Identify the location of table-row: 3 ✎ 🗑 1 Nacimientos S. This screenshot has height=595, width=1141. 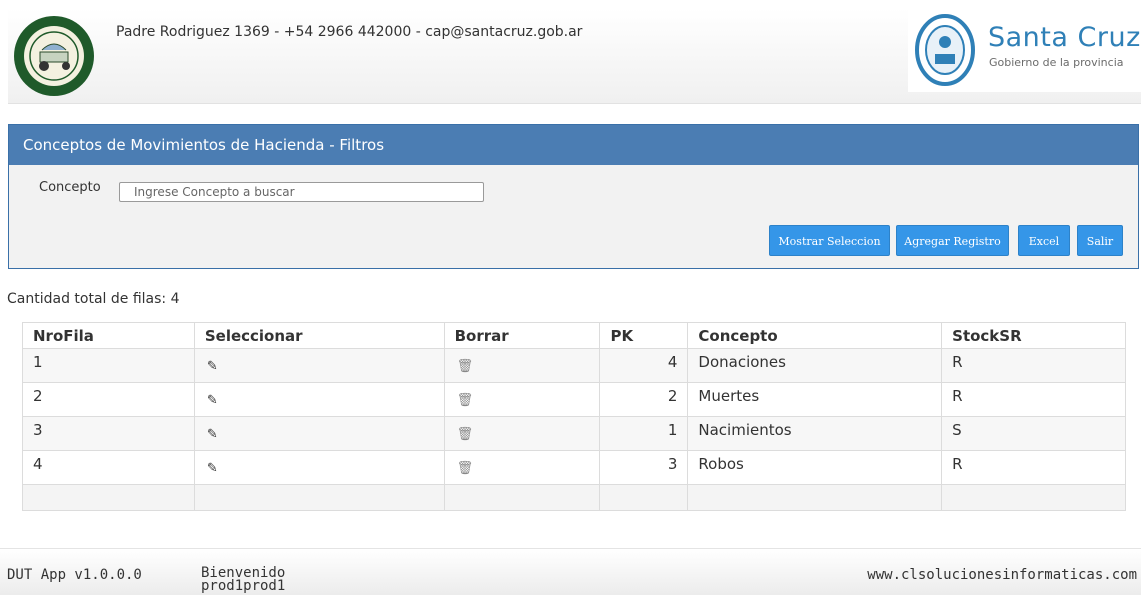
(574, 433).